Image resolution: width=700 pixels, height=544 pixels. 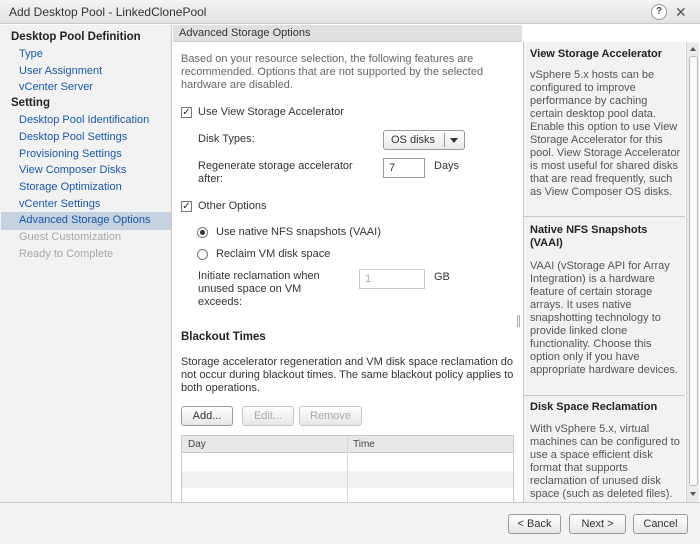 I want to click on blackout-table: Day Time, so click(x=347, y=468).